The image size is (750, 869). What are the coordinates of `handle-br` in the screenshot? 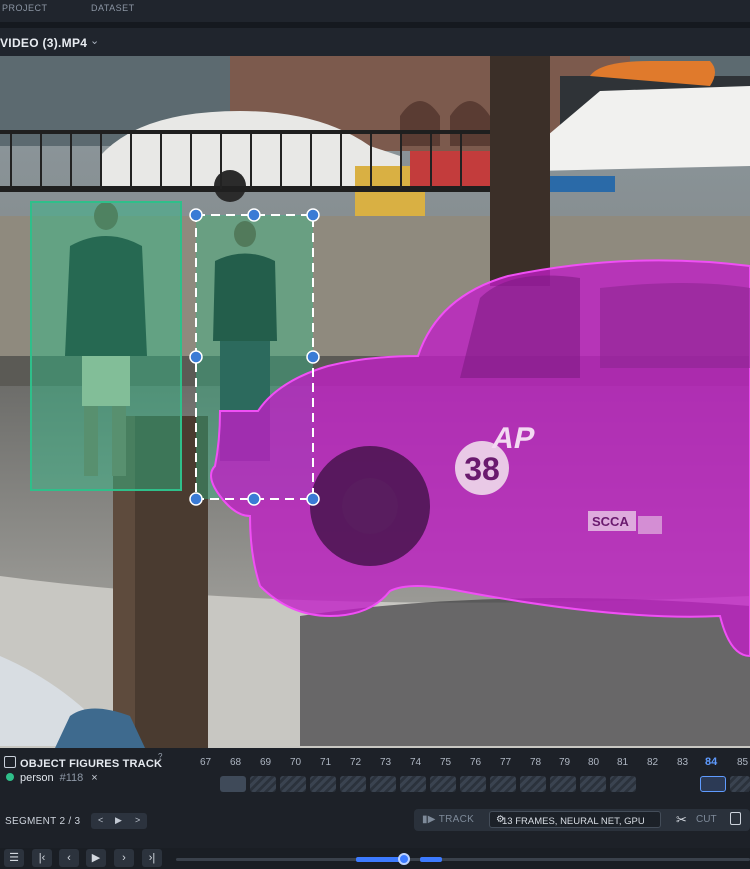 It's located at (313, 499).